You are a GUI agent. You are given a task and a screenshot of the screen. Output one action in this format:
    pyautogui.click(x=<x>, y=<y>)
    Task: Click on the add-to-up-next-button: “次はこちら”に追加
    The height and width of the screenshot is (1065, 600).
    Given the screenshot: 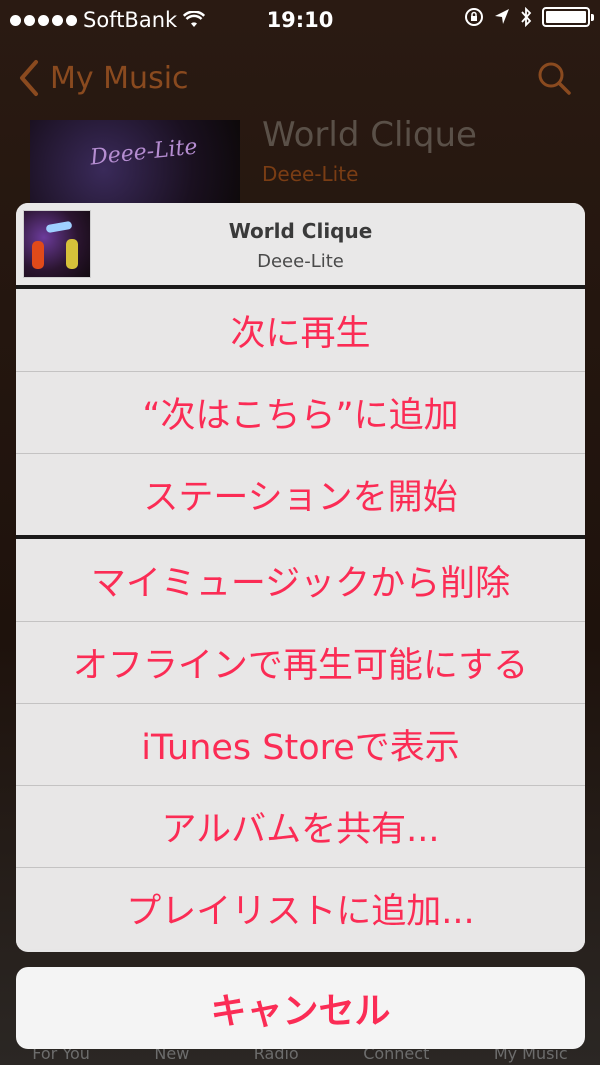 What is the action you would take?
    pyautogui.click(x=300, y=412)
    